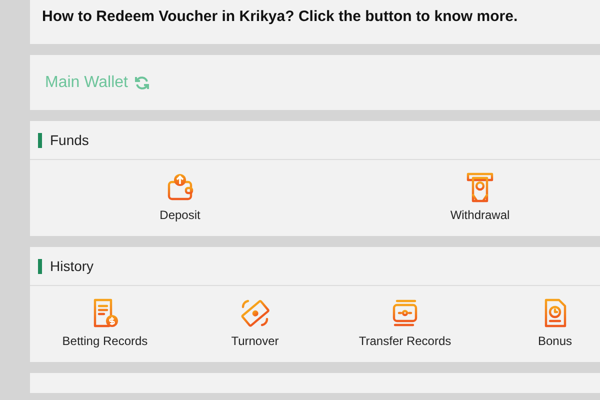 The width and height of the screenshot is (600, 400). Describe the element at coordinates (255, 341) in the screenshot. I see `menu-item: Turnover` at that location.